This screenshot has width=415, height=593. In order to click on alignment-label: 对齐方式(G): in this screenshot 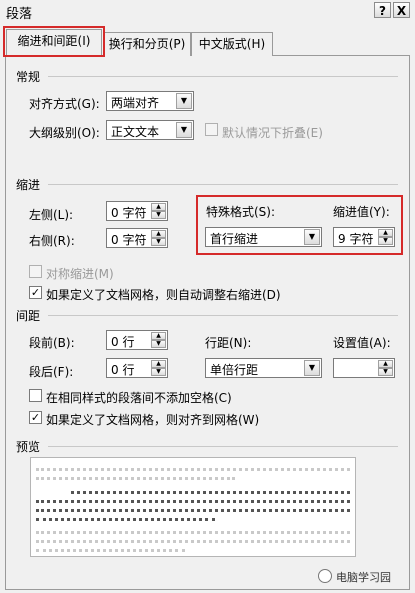, I will do `click(64, 104)`.